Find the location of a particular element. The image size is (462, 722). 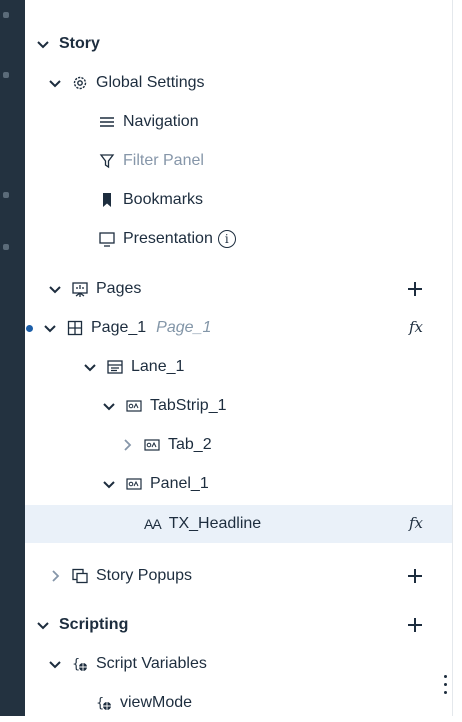

filter-icon is located at coordinates (107, 161).